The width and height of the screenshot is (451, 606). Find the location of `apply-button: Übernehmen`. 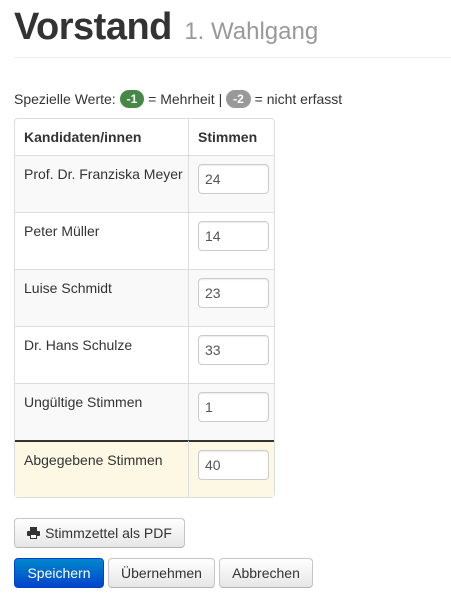

apply-button: Übernehmen is located at coordinates (161, 573).